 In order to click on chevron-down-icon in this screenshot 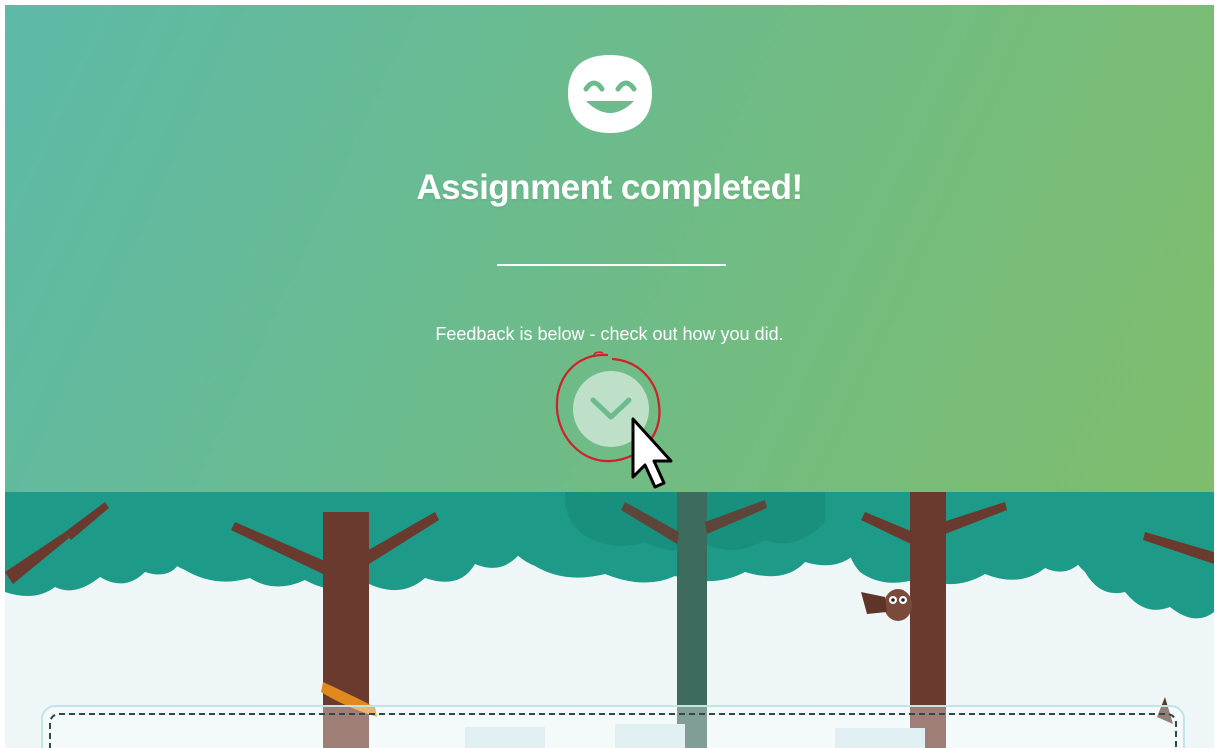, I will do `click(611, 408)`.